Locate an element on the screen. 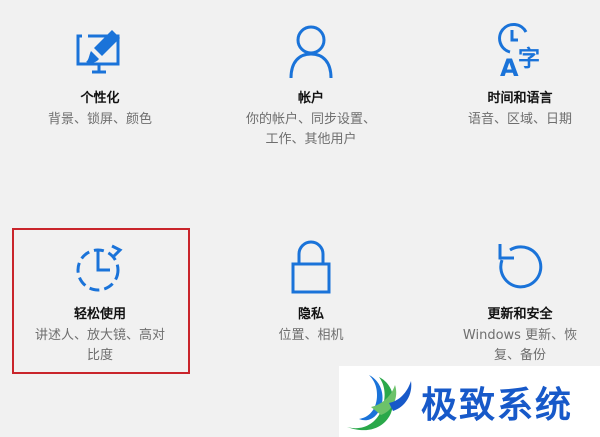 The width and height of the screenshot is (600, 437). tile-description: 语音、区域、日期 is located at coordinates (519, 119).